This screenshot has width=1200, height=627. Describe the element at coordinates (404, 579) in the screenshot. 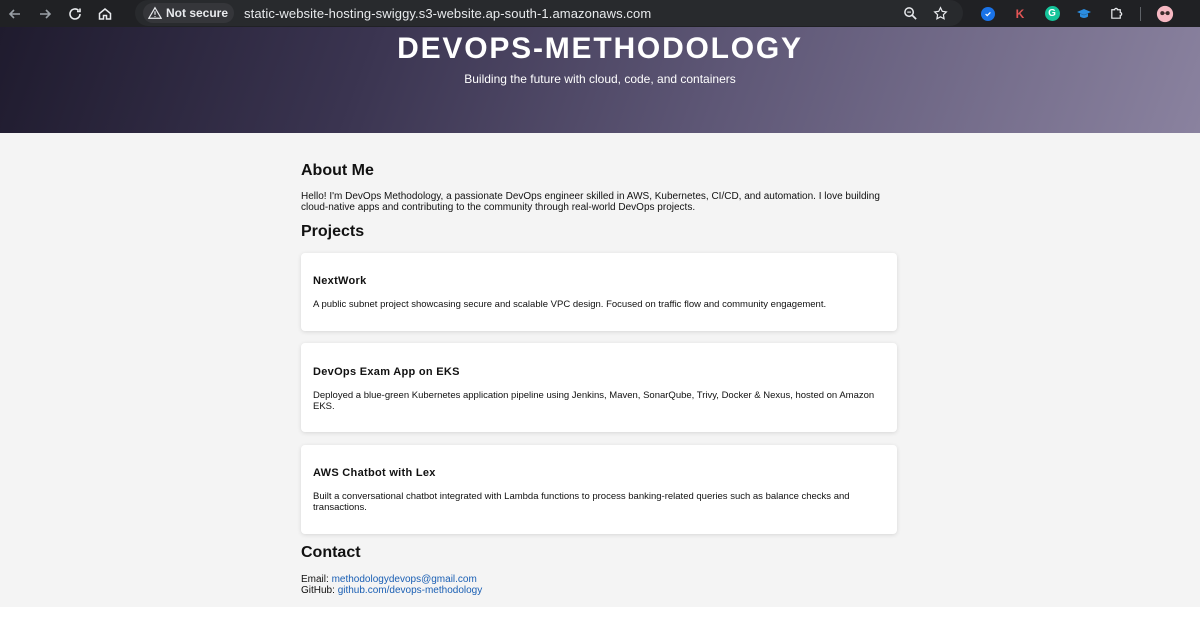

I see `email-link: methodologydevops@gmail.com` at that location.